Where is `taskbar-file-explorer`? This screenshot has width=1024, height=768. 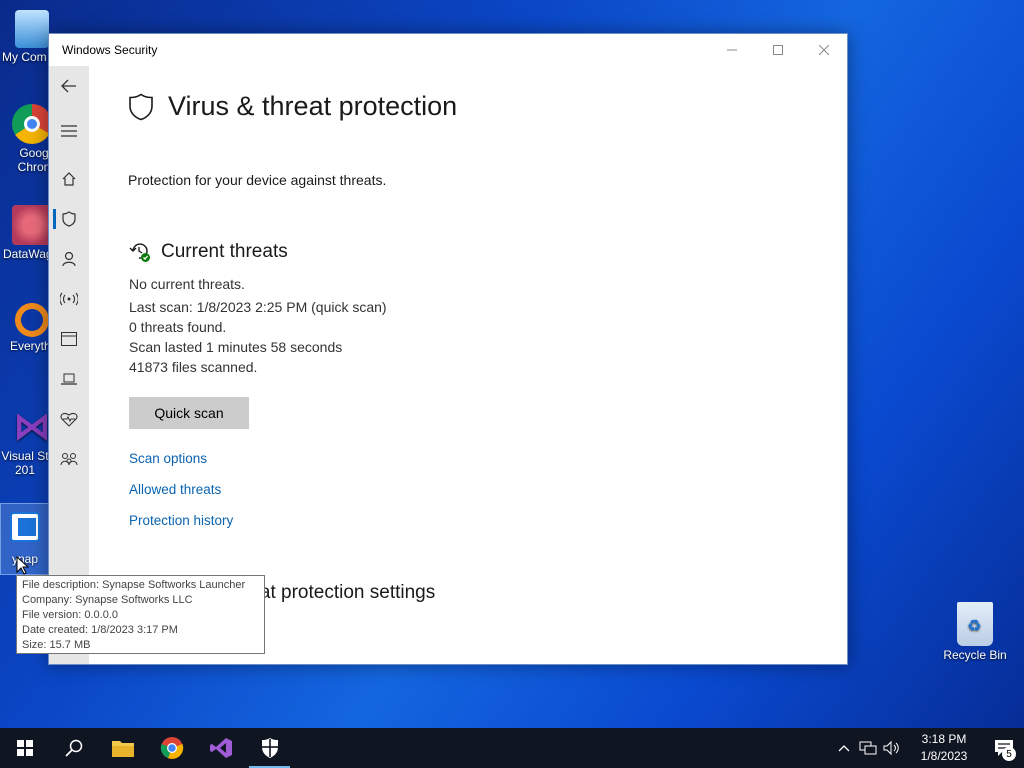 taskbar-file-explorer is located at coordinates (122, 748).